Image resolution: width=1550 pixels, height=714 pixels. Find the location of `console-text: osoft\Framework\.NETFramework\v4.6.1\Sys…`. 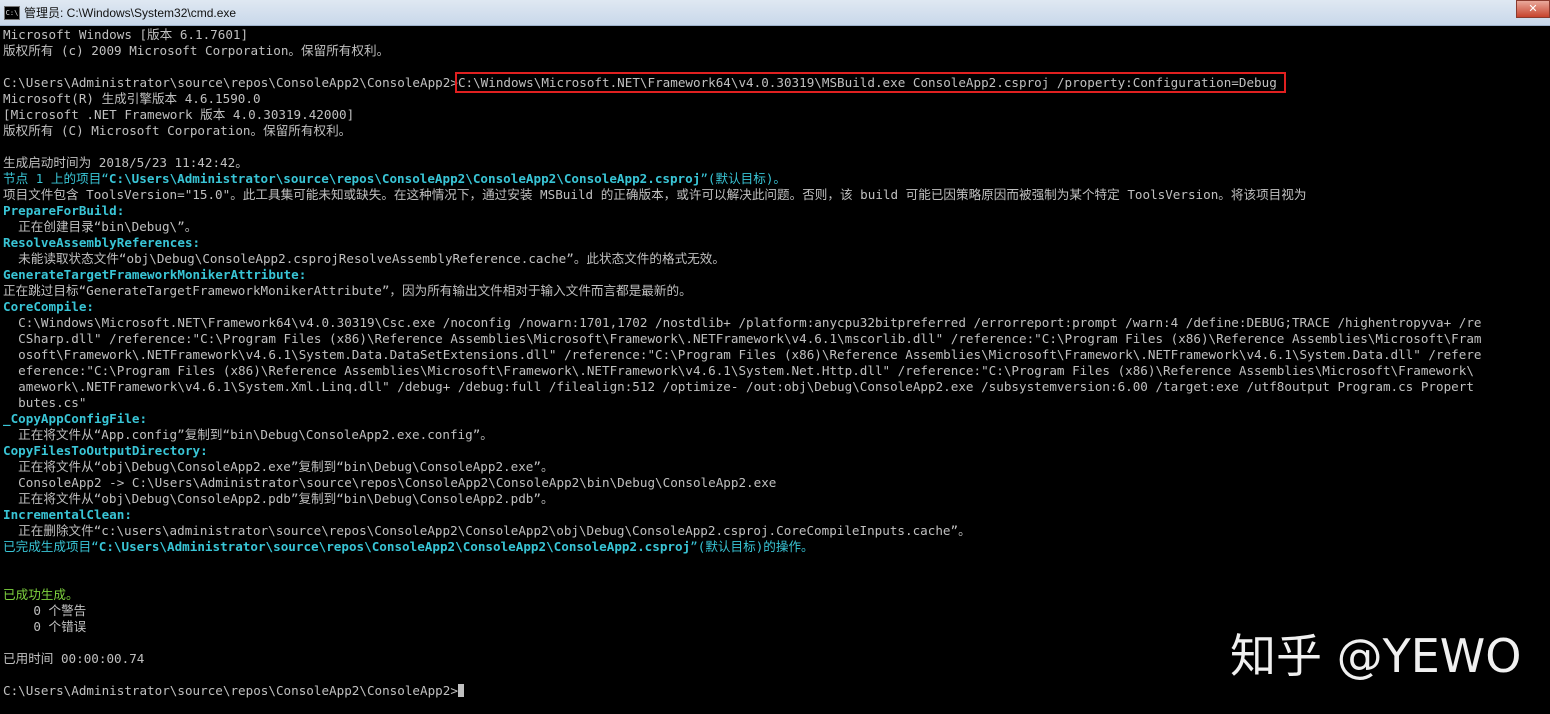

console-text: osoft\Framework\.NETFramework\v4.6.1\Sys… is located at coordinates (742, 354).